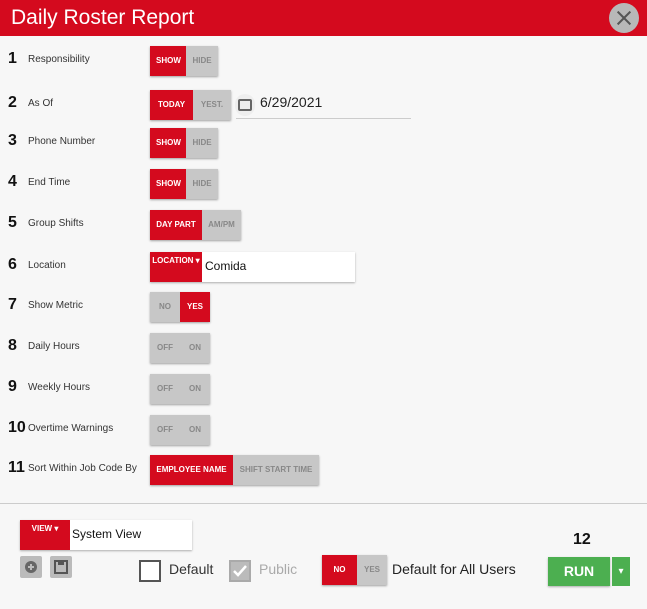  I want to click on row-location: 6 Location LOCATION ▾ Comida, so click(323, 267).